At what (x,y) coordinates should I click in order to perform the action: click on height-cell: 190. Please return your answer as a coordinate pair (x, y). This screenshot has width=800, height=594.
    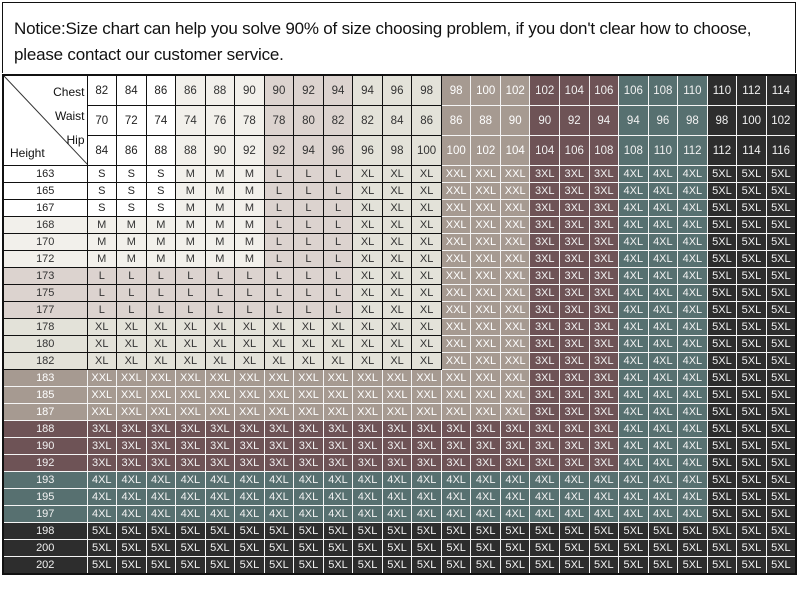
    Looking at the image, I should click on (45, 446).